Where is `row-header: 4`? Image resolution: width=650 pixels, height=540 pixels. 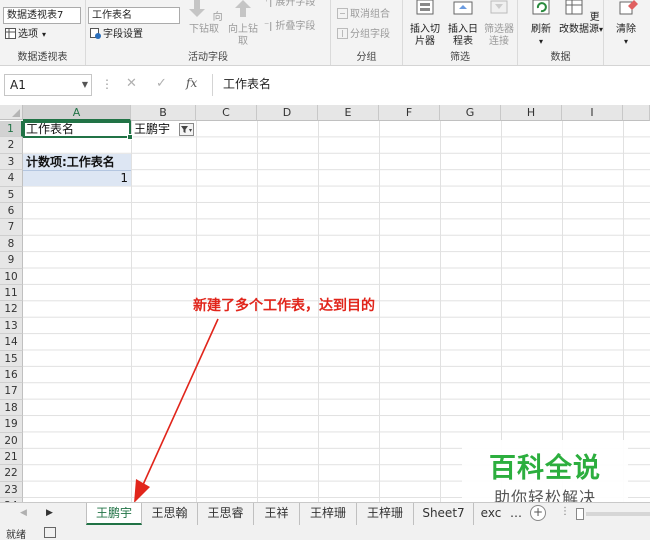
row-header: 4 is located at coordinates (11, 178).